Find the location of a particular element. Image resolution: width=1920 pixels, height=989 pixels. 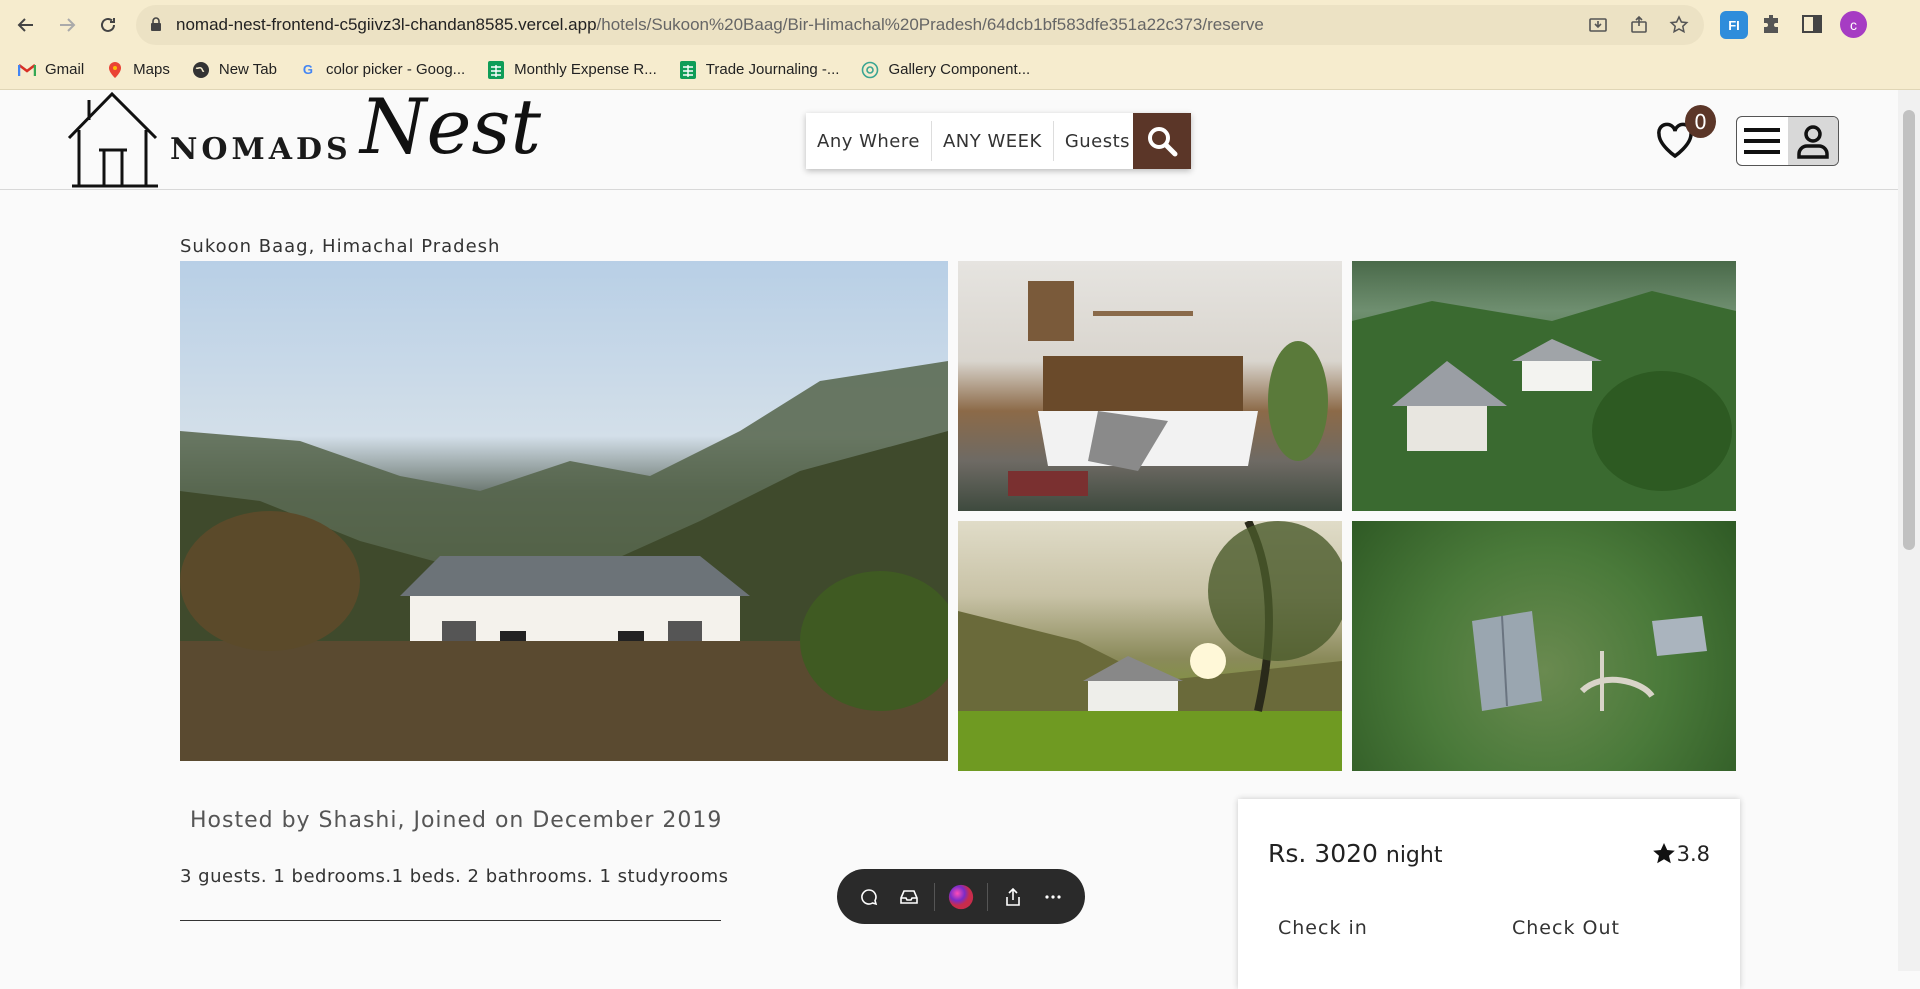

search-where: Any Where is located at coordinates (869, 141).